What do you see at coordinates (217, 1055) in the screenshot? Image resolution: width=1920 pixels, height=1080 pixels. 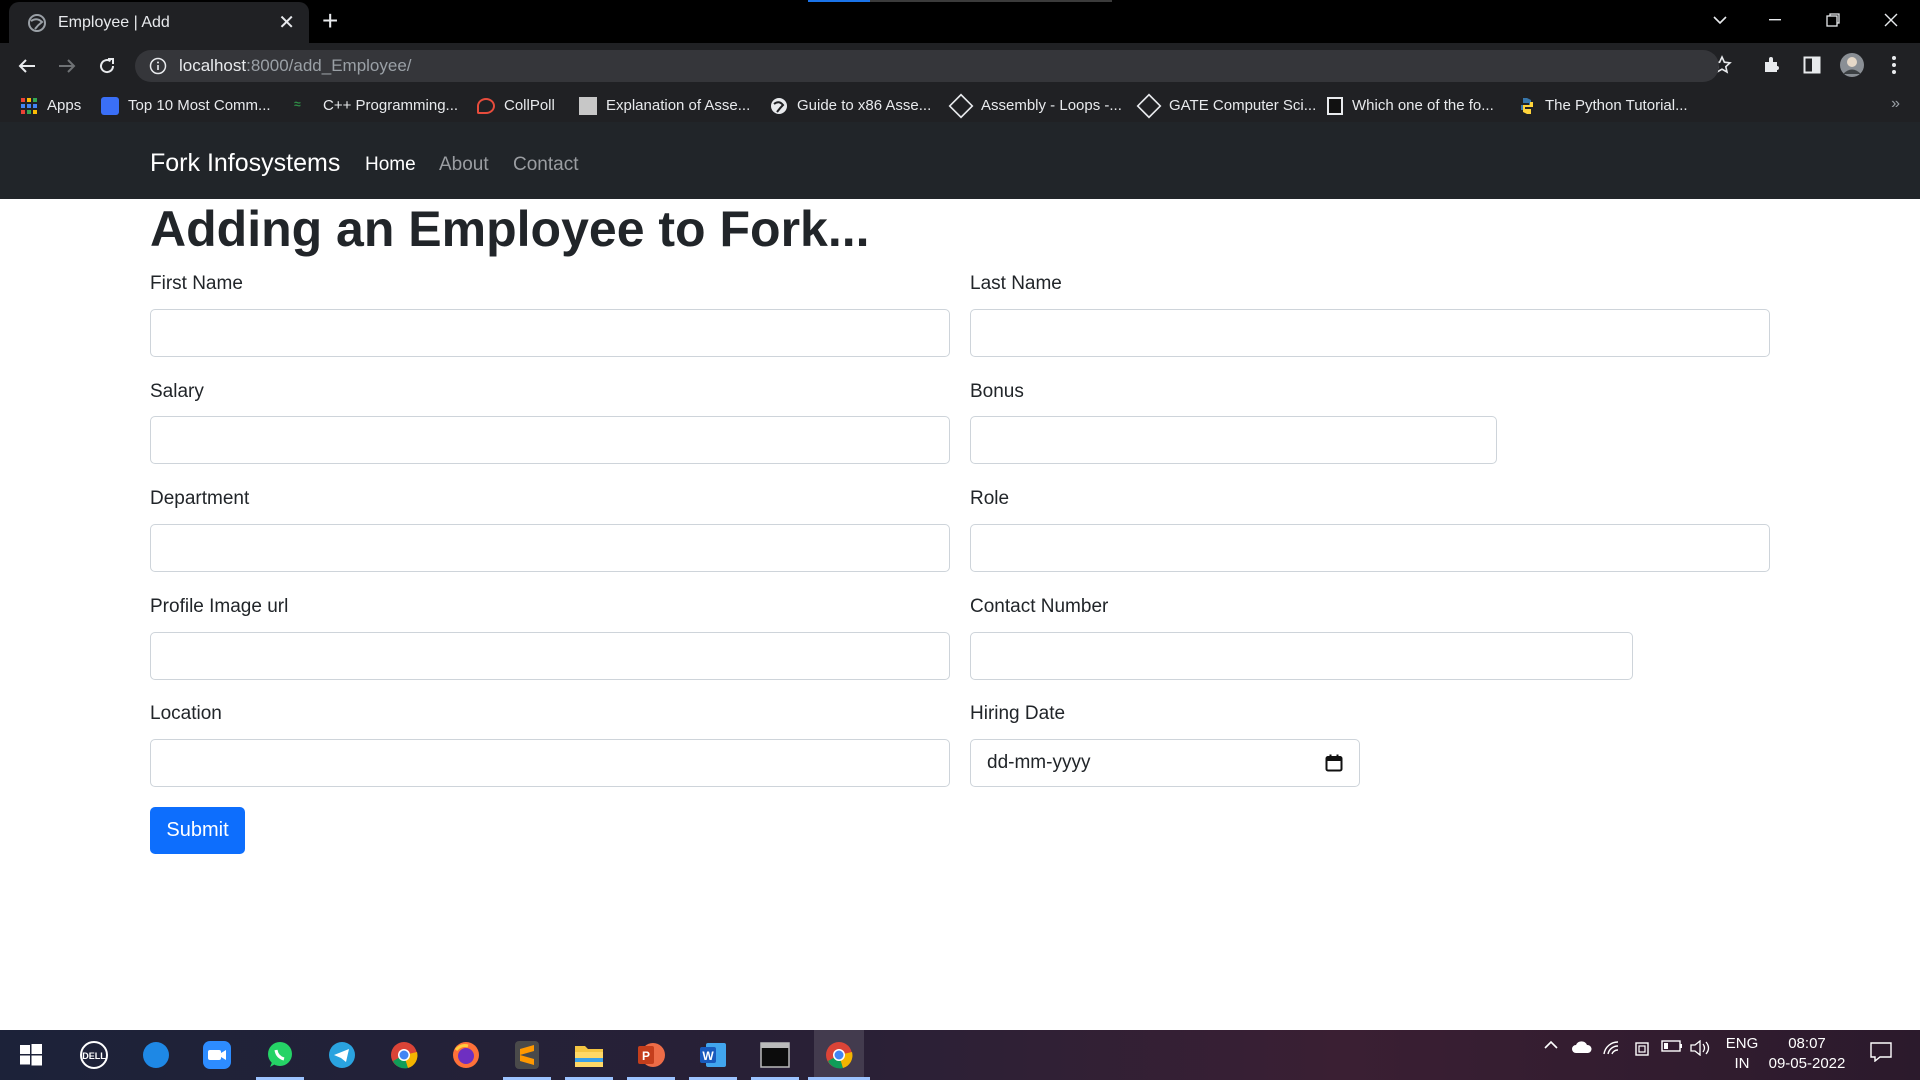 I see `zoom-icon` at bounding box center [217, 1055].